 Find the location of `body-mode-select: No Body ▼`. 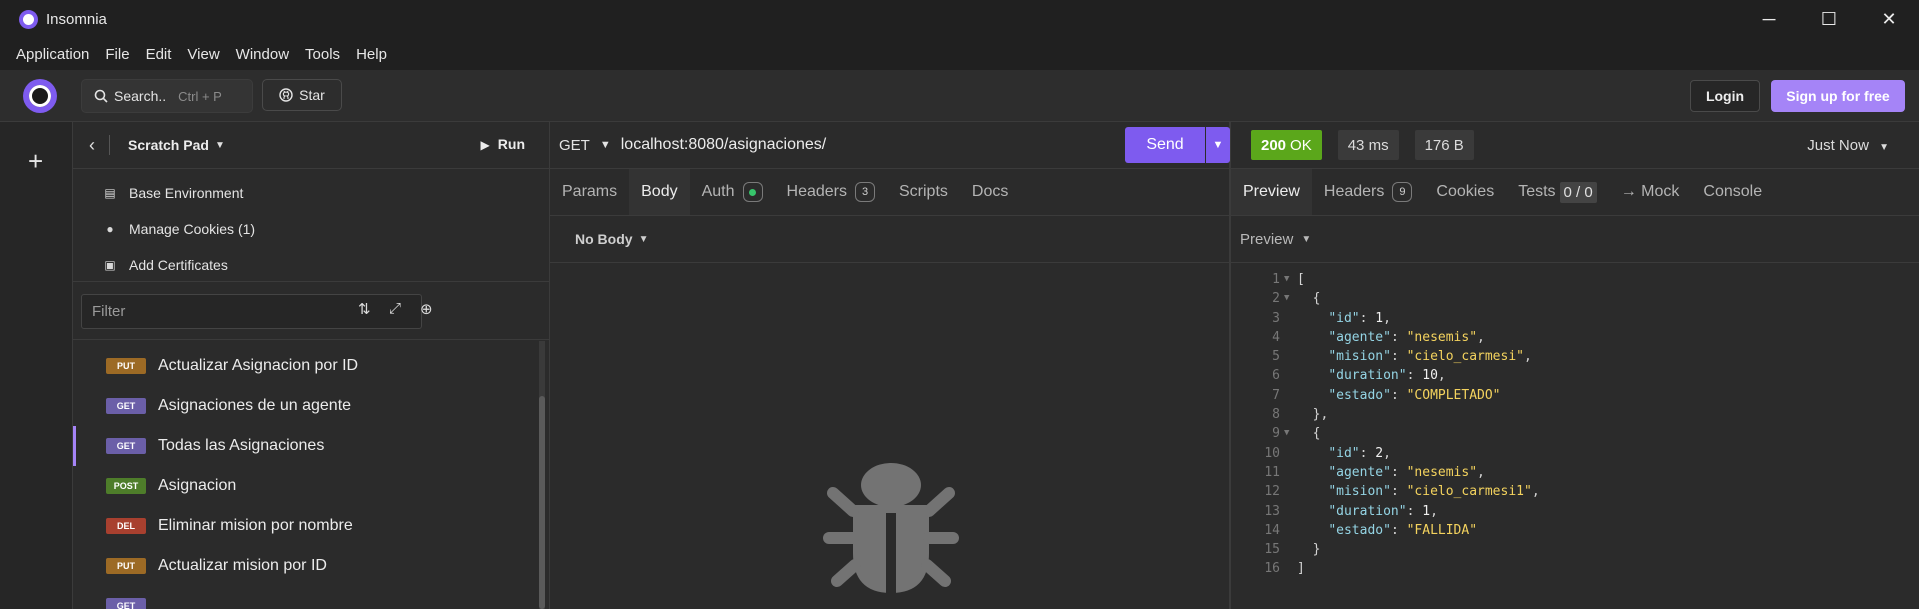

body-mode-select: No Body ▼ is located at coordinates (889, 239).